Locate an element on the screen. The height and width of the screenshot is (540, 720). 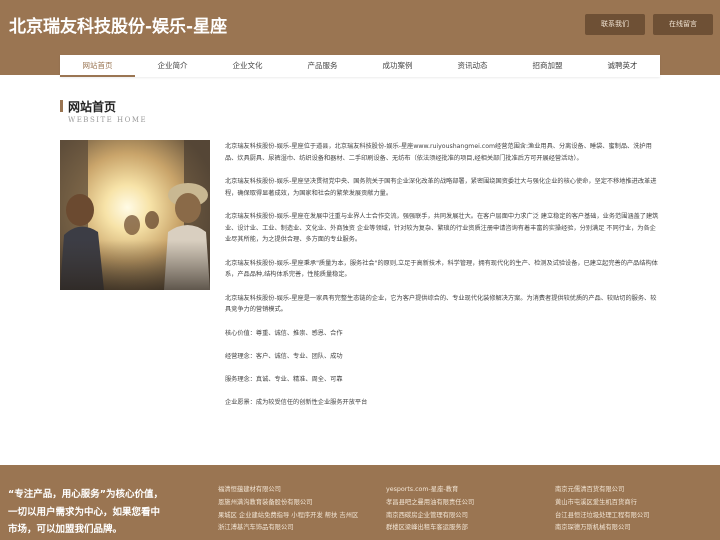
footer-link: 南京琛德万斯机械有限公司 is located at coordinates (602, 528).